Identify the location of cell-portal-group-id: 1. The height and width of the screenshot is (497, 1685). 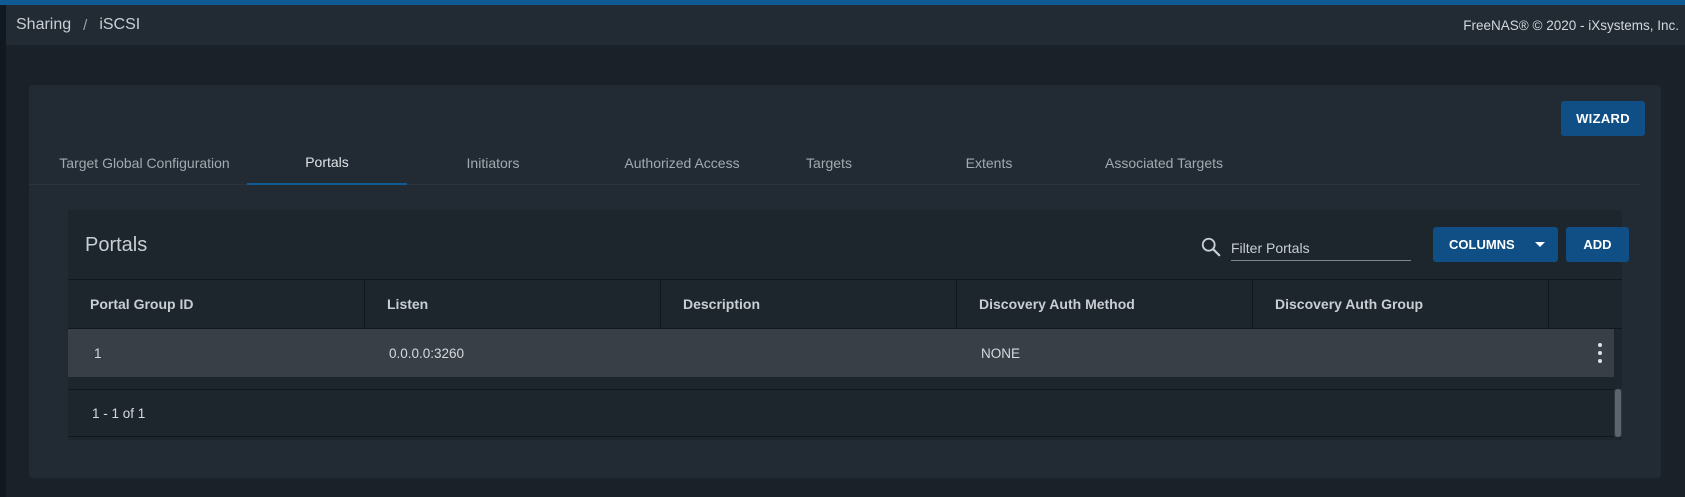
(98, 353).